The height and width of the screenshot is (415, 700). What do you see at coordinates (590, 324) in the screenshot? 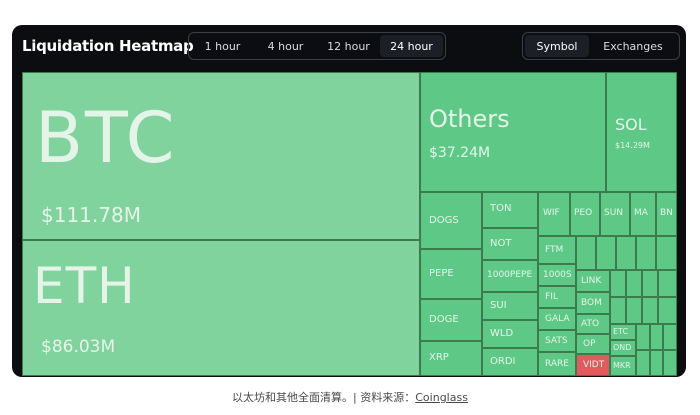
I see `tile-symbol: ATO` at bounding box center [590, 324].